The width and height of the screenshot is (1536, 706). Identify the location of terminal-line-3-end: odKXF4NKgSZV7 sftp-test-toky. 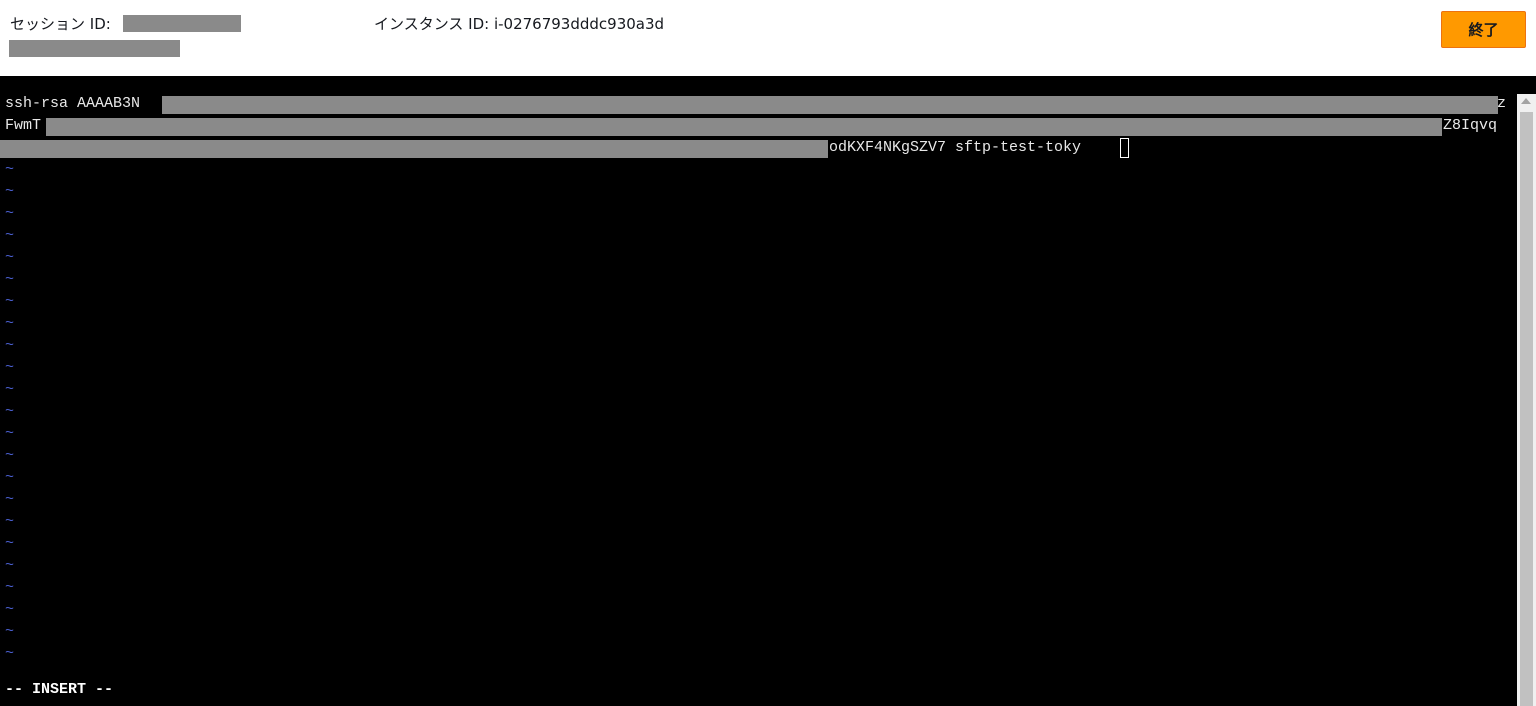
(955, 147).